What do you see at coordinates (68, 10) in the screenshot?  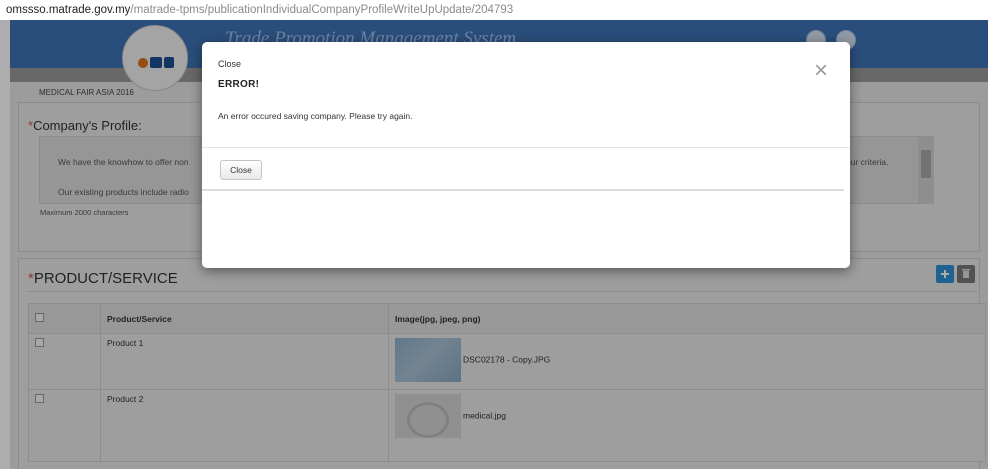 I see `url-host: omssso.matrade.gov.my` at bounding box center [68, 10].